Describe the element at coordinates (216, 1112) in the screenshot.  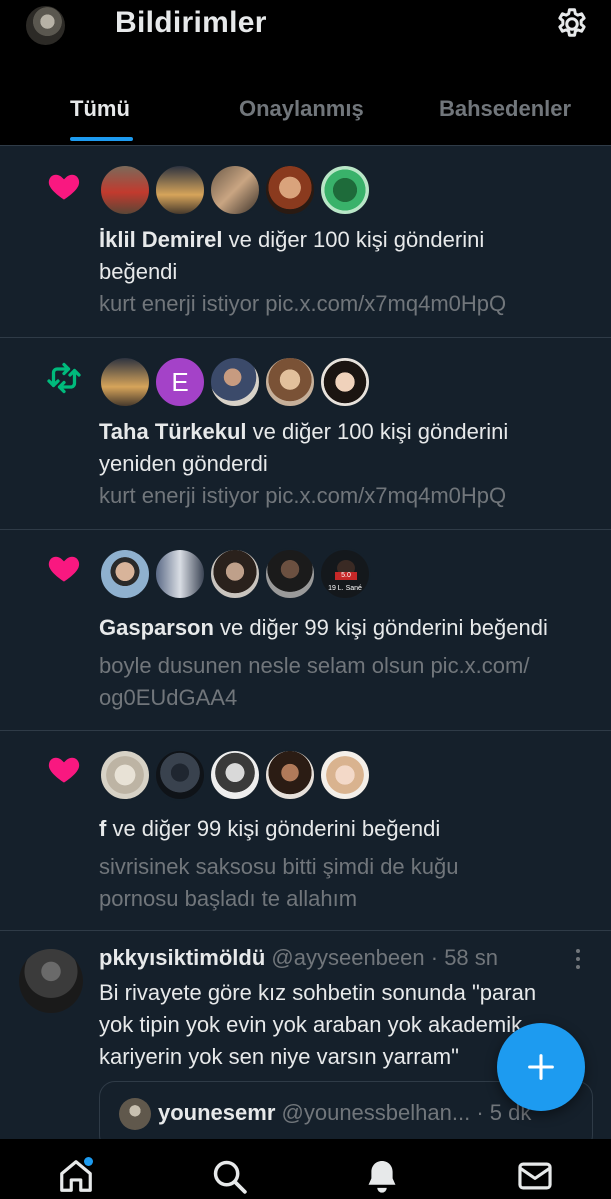
I see `quoted-author-name: younesemr` at that location.